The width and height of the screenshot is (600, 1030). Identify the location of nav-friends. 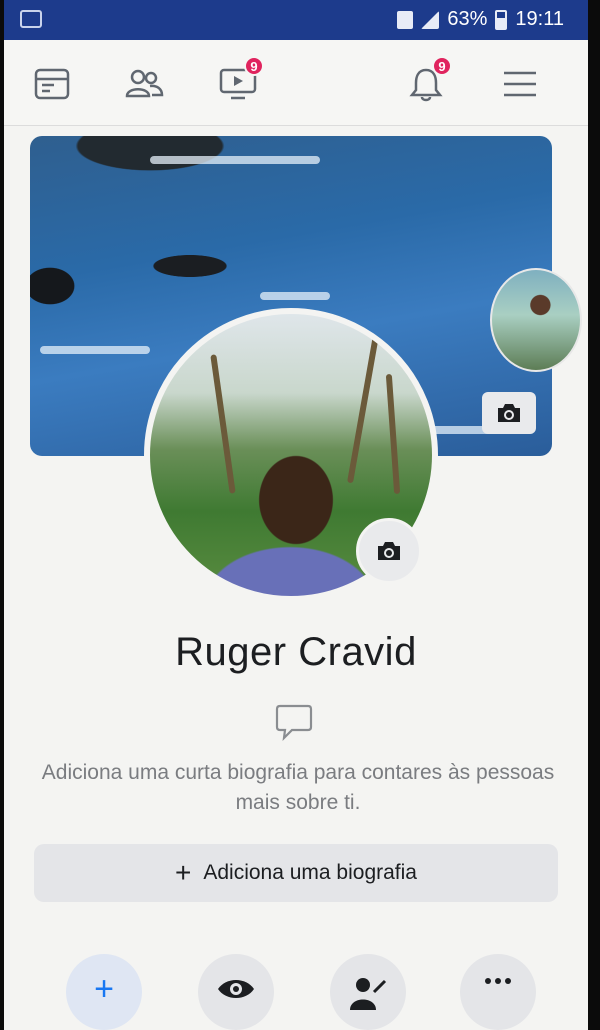
(144, 84).